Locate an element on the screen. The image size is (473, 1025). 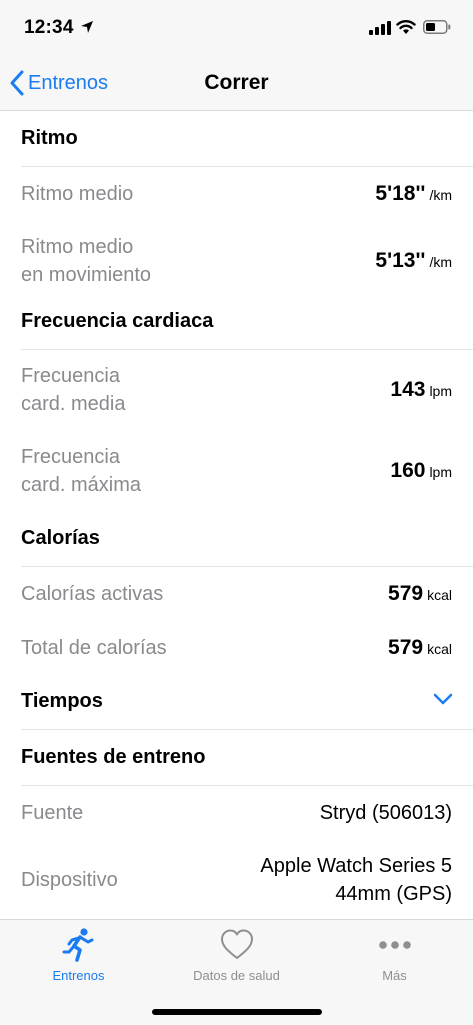
running-figure-icon is located at coordinates (77, 945).